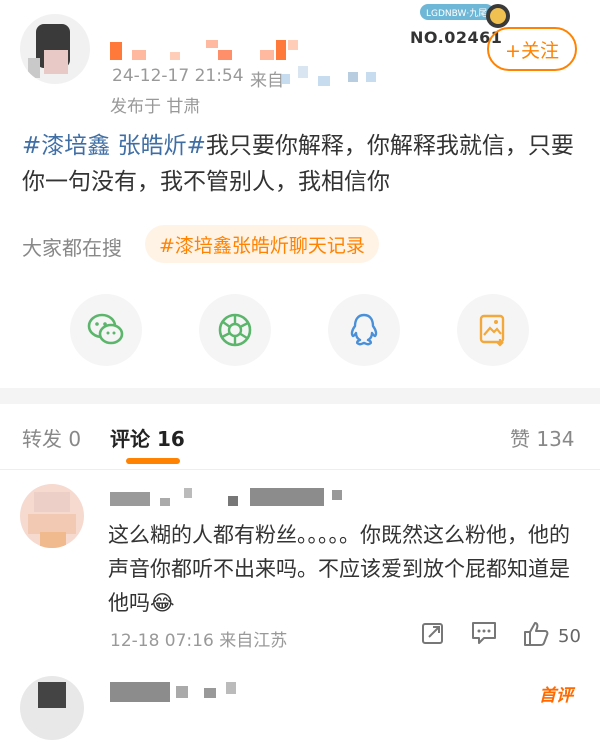  What do you see at coordinates (114, 146) in the screenshot?
I see `post-hashtag: #漆培鑫 张皓炘#` at bounding box center [114, 146].